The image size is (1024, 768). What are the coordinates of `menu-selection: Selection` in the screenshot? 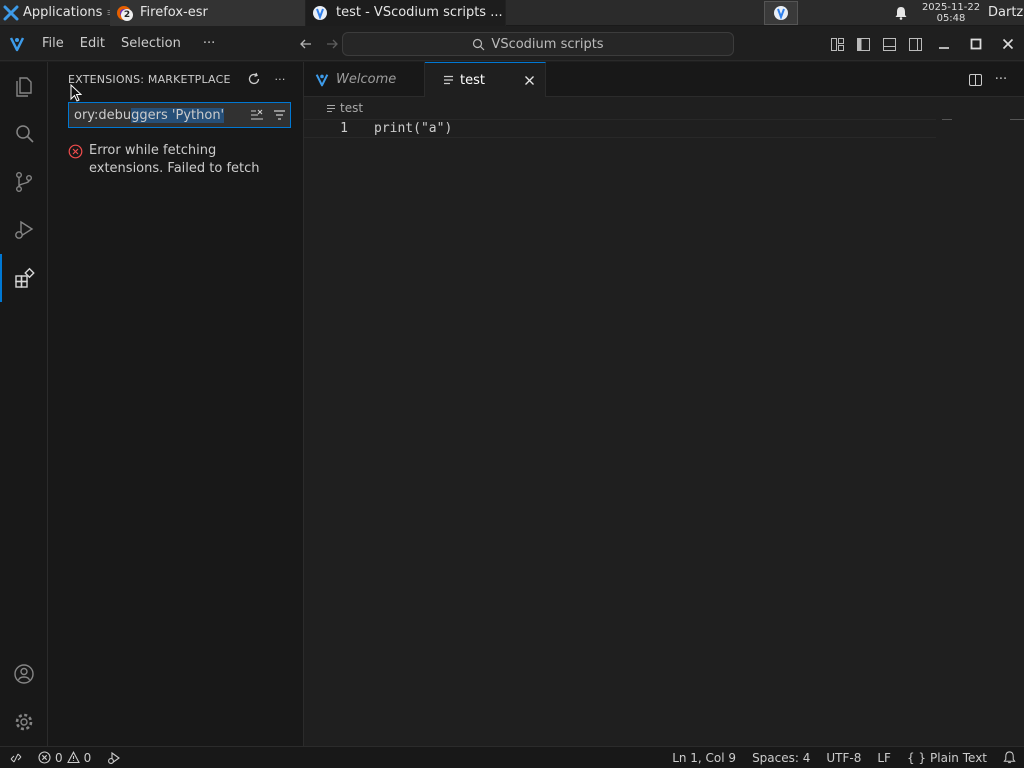 It's located at (151, 44).